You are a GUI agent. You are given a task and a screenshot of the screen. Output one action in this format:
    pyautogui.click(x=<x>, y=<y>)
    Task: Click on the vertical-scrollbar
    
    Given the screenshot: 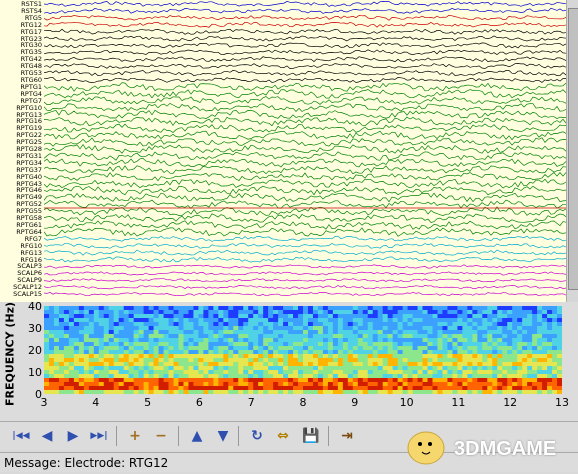 What is the action you would take?
    pyautogui.click(x=572, y=151)
    